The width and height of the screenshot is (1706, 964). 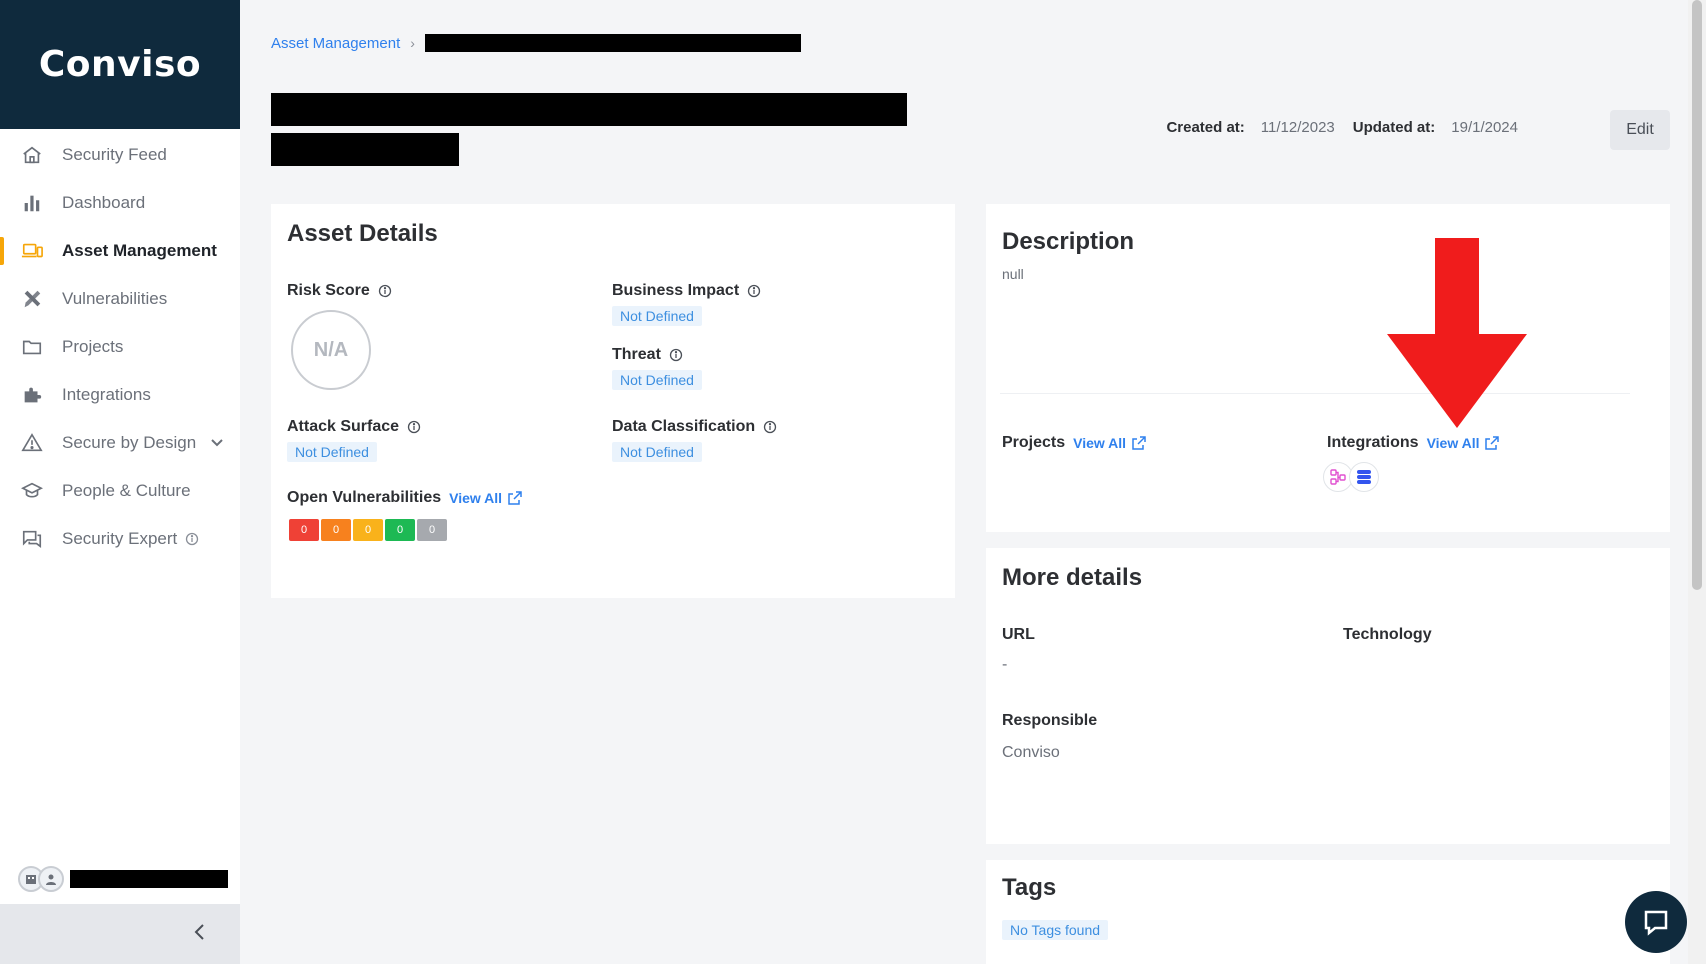 What do you see at coordinates (612, 43) in the screenshot?
I see `redacted-breadcrumb-current` at bounding box center [612, 43].